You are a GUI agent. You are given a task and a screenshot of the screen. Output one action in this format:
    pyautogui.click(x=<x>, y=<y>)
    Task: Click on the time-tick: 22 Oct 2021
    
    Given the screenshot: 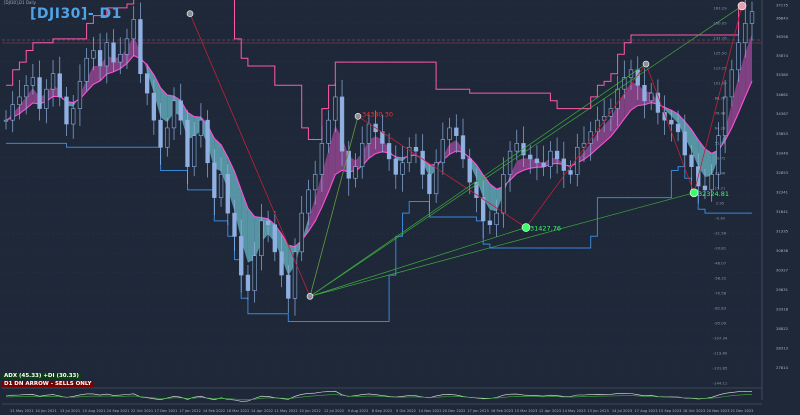 What is the action you would take?
    pyautogui.click(x=142, y=411)
    